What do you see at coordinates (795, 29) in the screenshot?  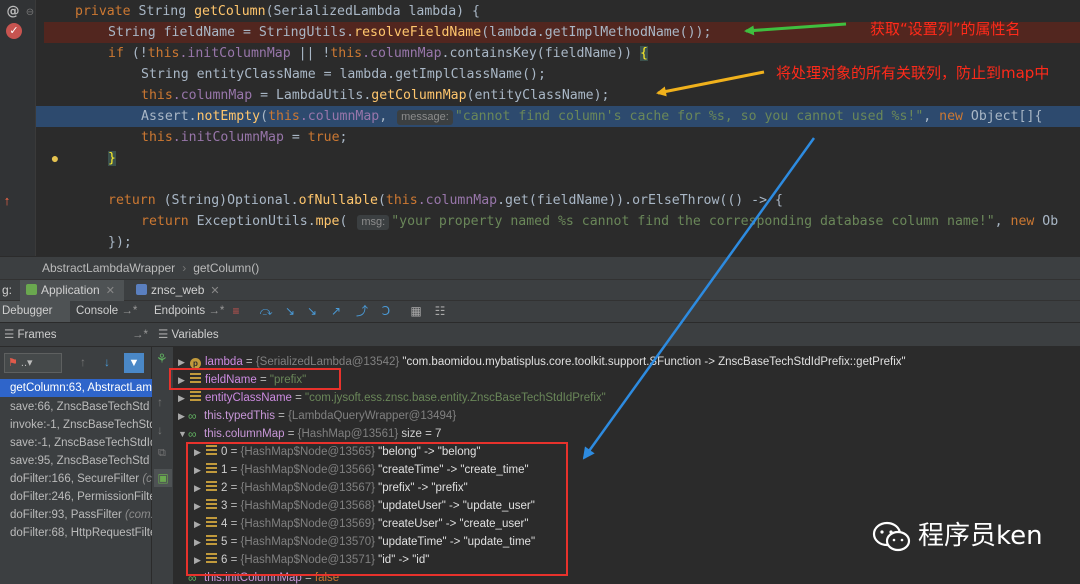 I see `green-arrow` at bounding box center [795, 29].